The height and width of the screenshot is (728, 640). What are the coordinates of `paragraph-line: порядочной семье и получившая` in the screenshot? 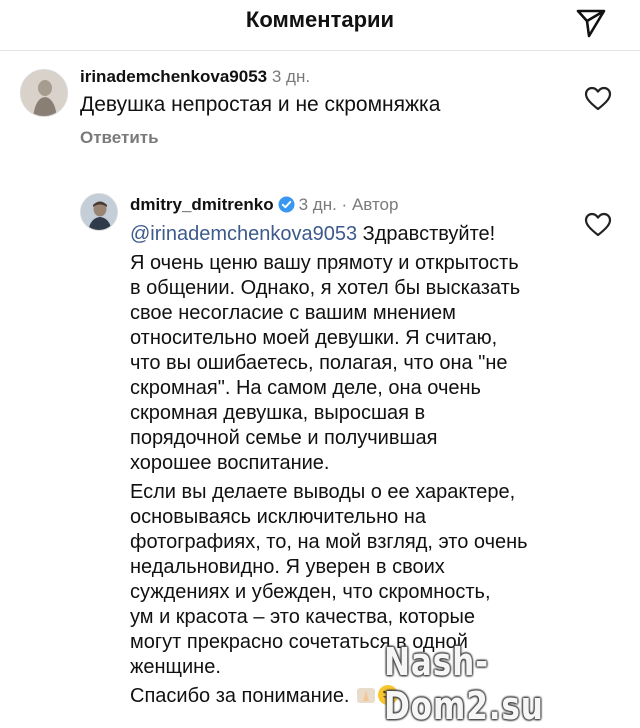 It's located at (284, 438).